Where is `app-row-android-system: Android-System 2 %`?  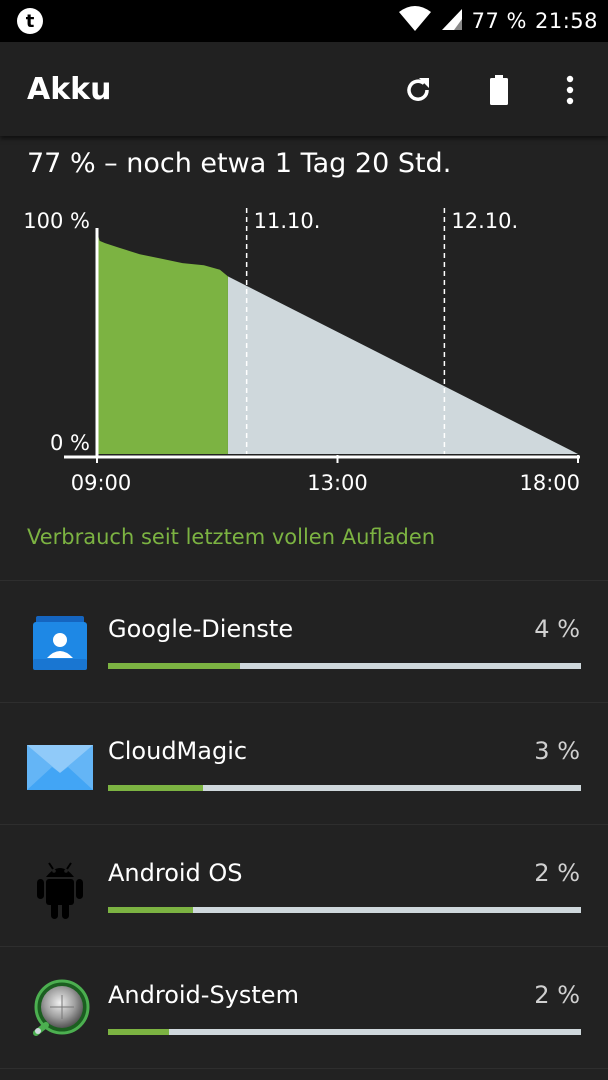 app-row-android-system: Android-System 2 % is located at coordinates (304, 1008).